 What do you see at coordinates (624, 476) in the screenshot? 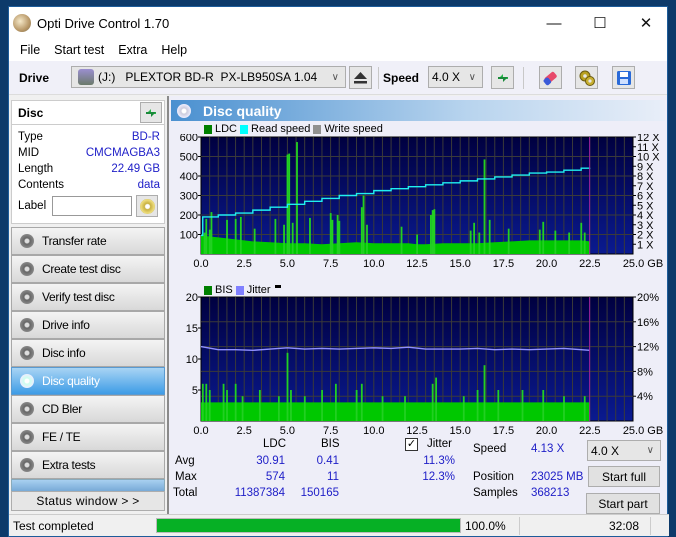
I see `start-full-button: Start full` at bounding box center [624, 476].